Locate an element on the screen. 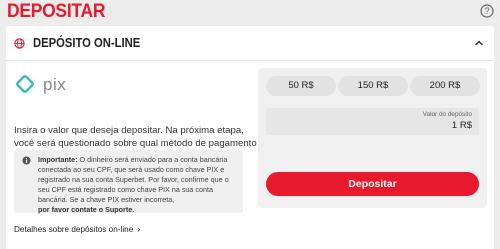 This screenshot has height=249, width=500. details-link-label: Detalhes sobre depósitos on-line is located at coordinates (74, 229).